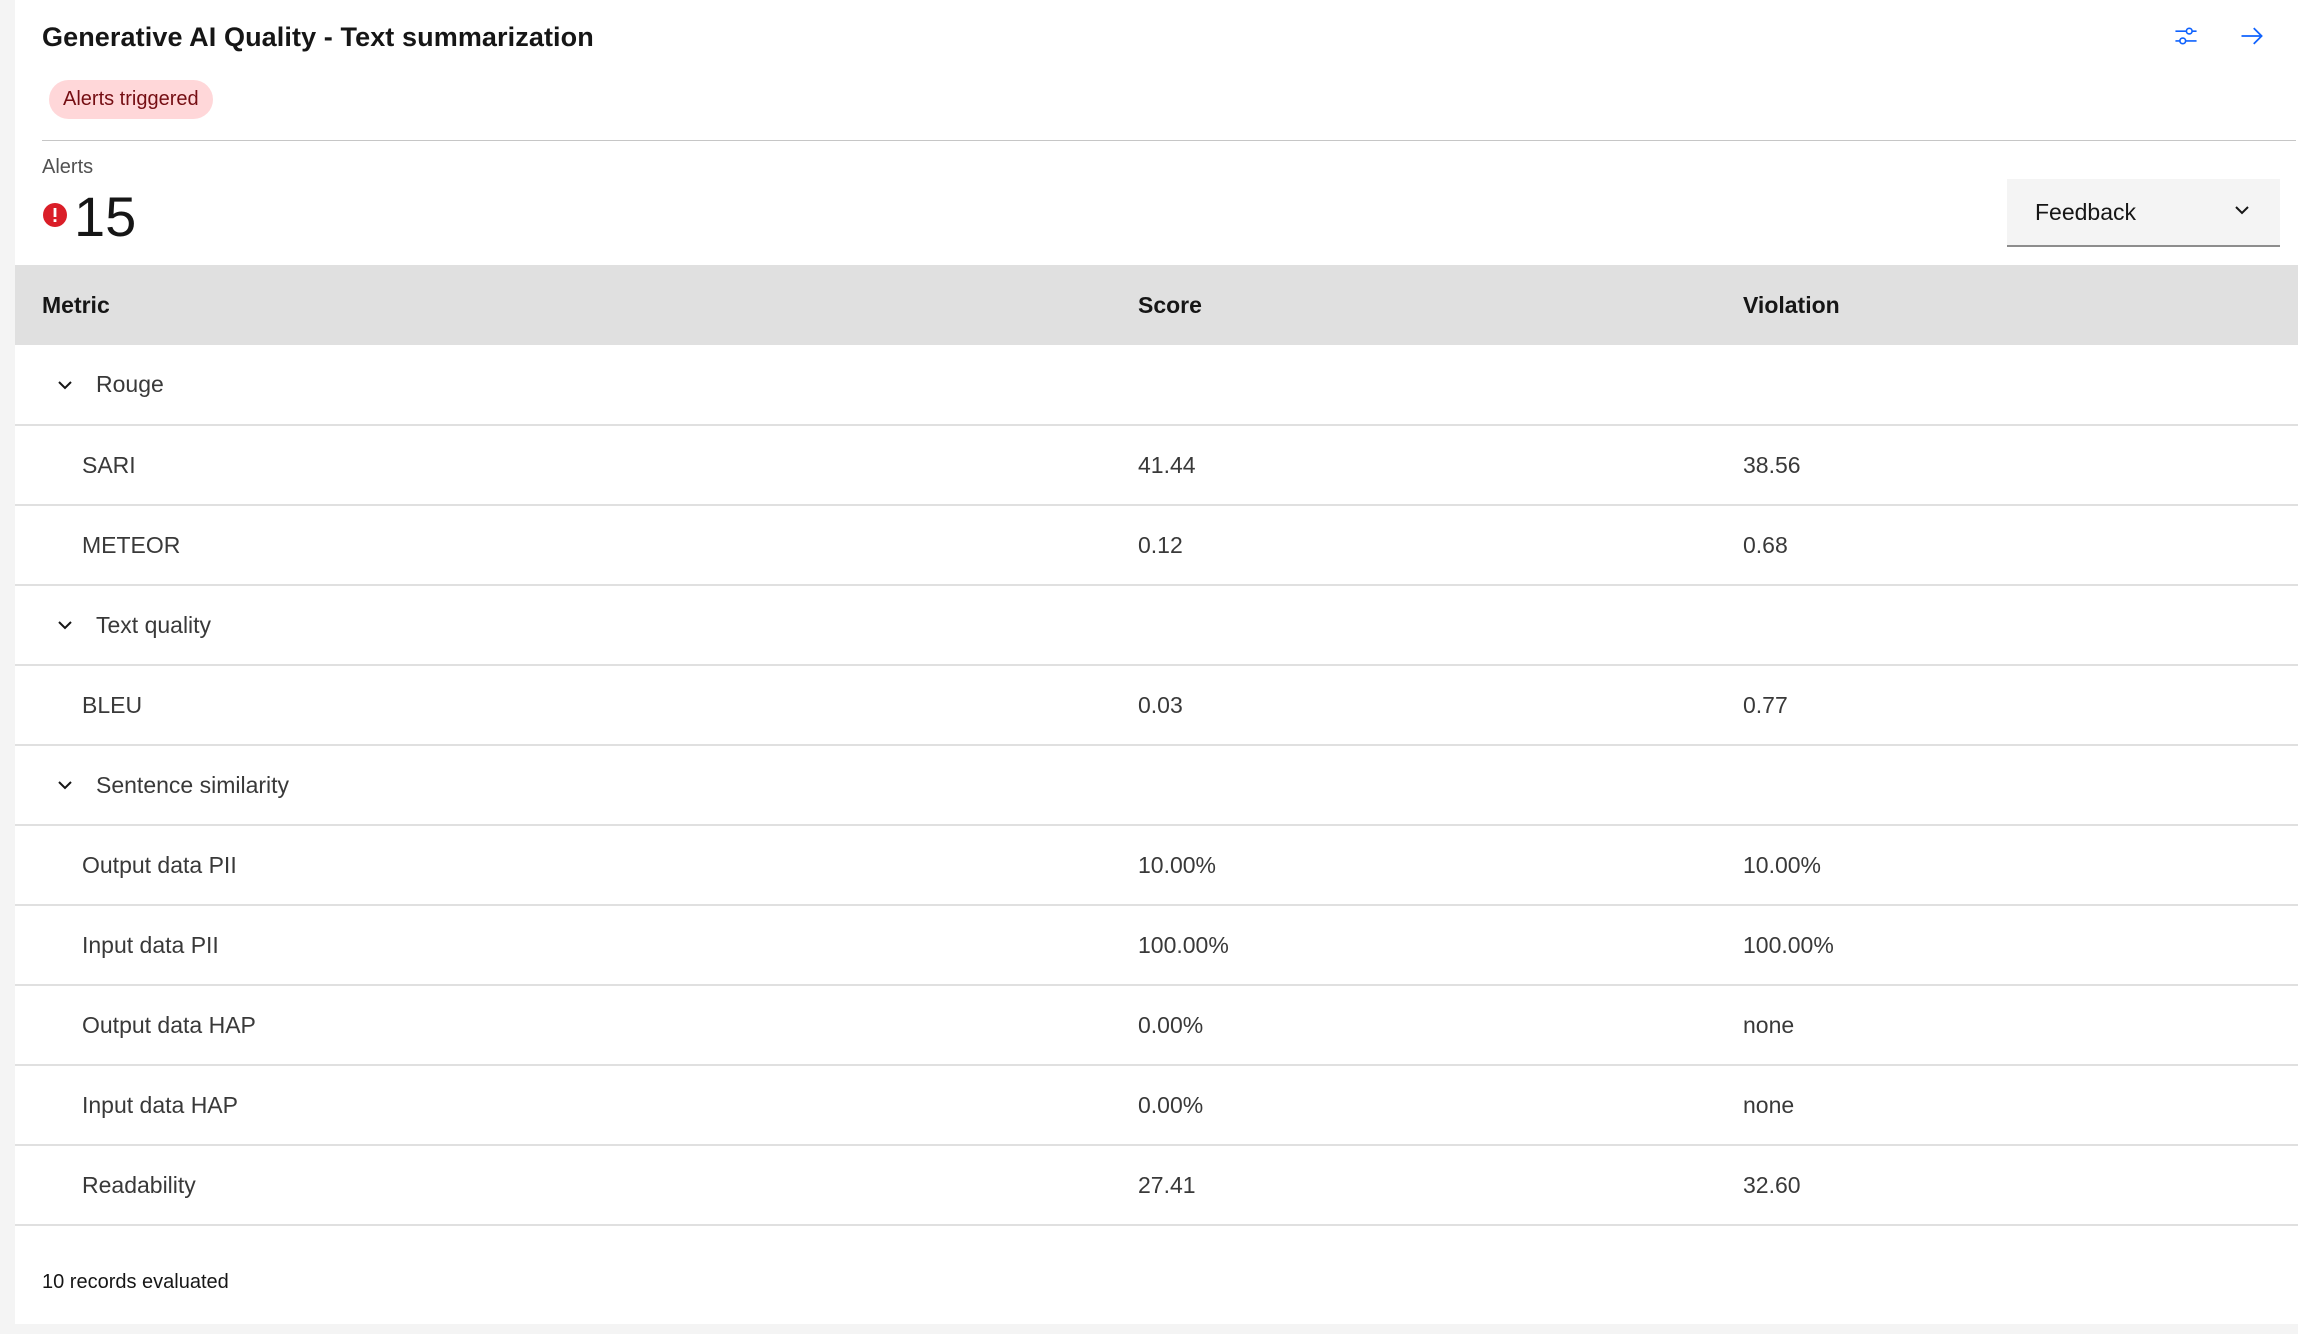  I want to click on metric-cell: Output data HAP, so click(576, 1025).